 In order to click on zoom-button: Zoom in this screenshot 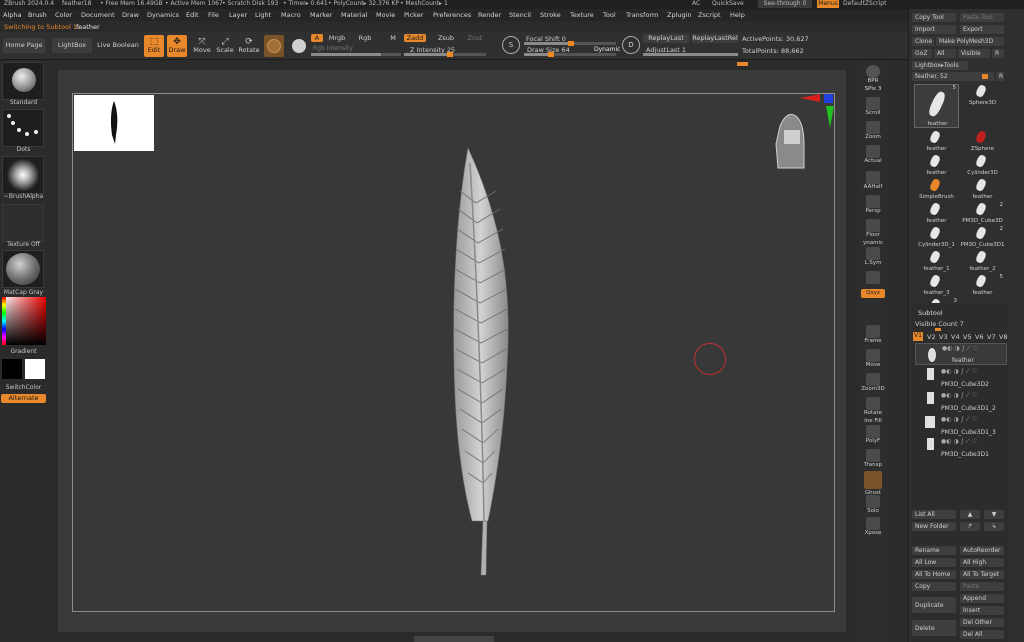, I will do `click(873, 131)`.